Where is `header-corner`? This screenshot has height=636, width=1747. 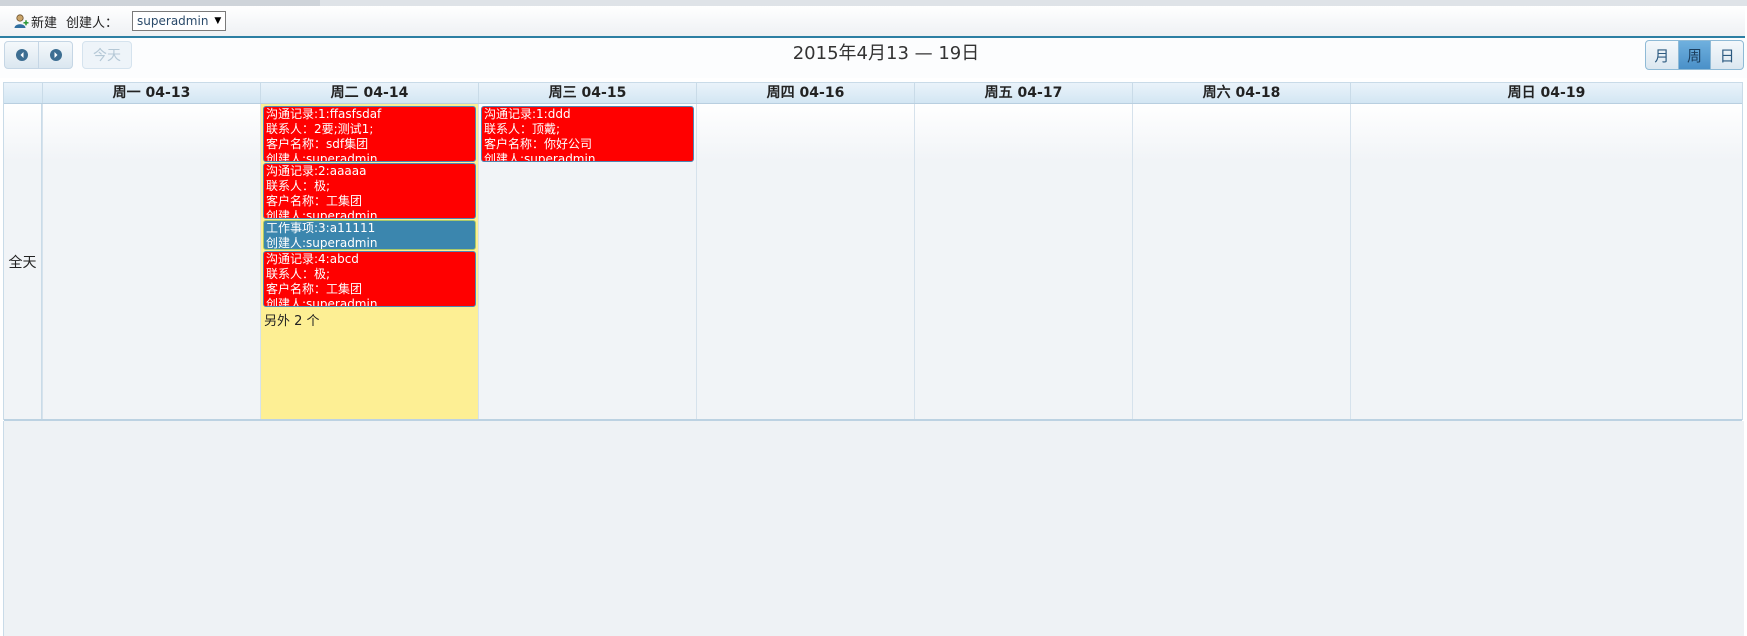 header-corner is located at coordinates (23, 93).